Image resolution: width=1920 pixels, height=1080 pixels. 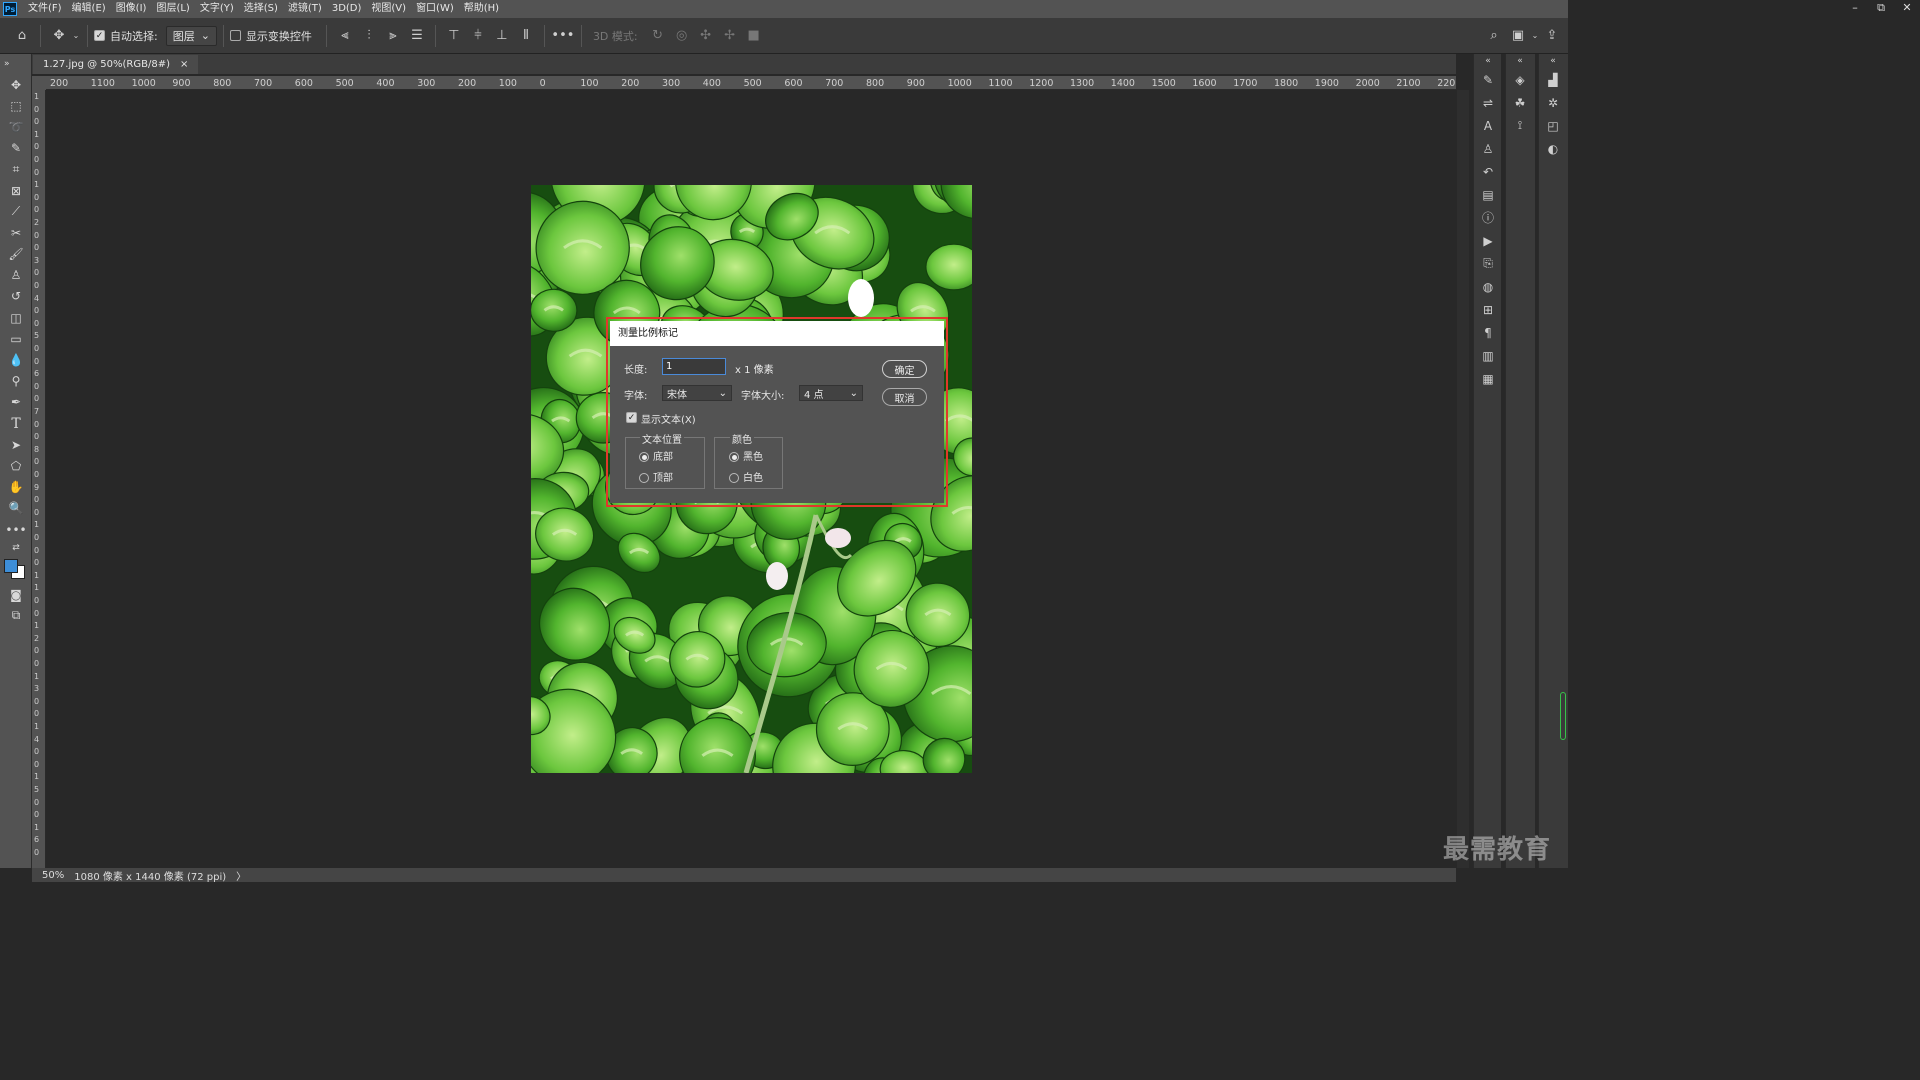 I want to click on align-center-h-icon: ⫶, so click(x=369, y=36).